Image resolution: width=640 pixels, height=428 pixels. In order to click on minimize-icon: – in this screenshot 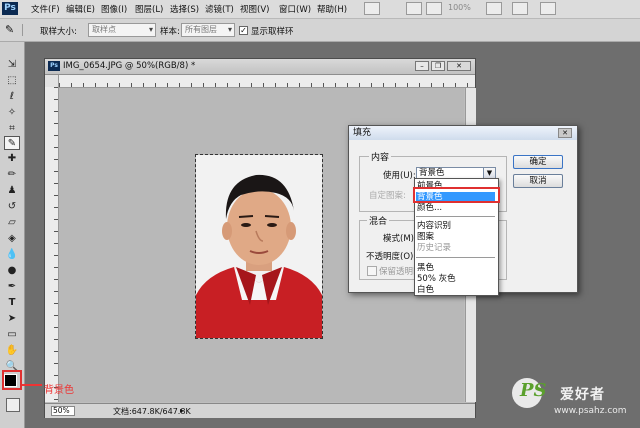, I will do `click(422, 66)`.